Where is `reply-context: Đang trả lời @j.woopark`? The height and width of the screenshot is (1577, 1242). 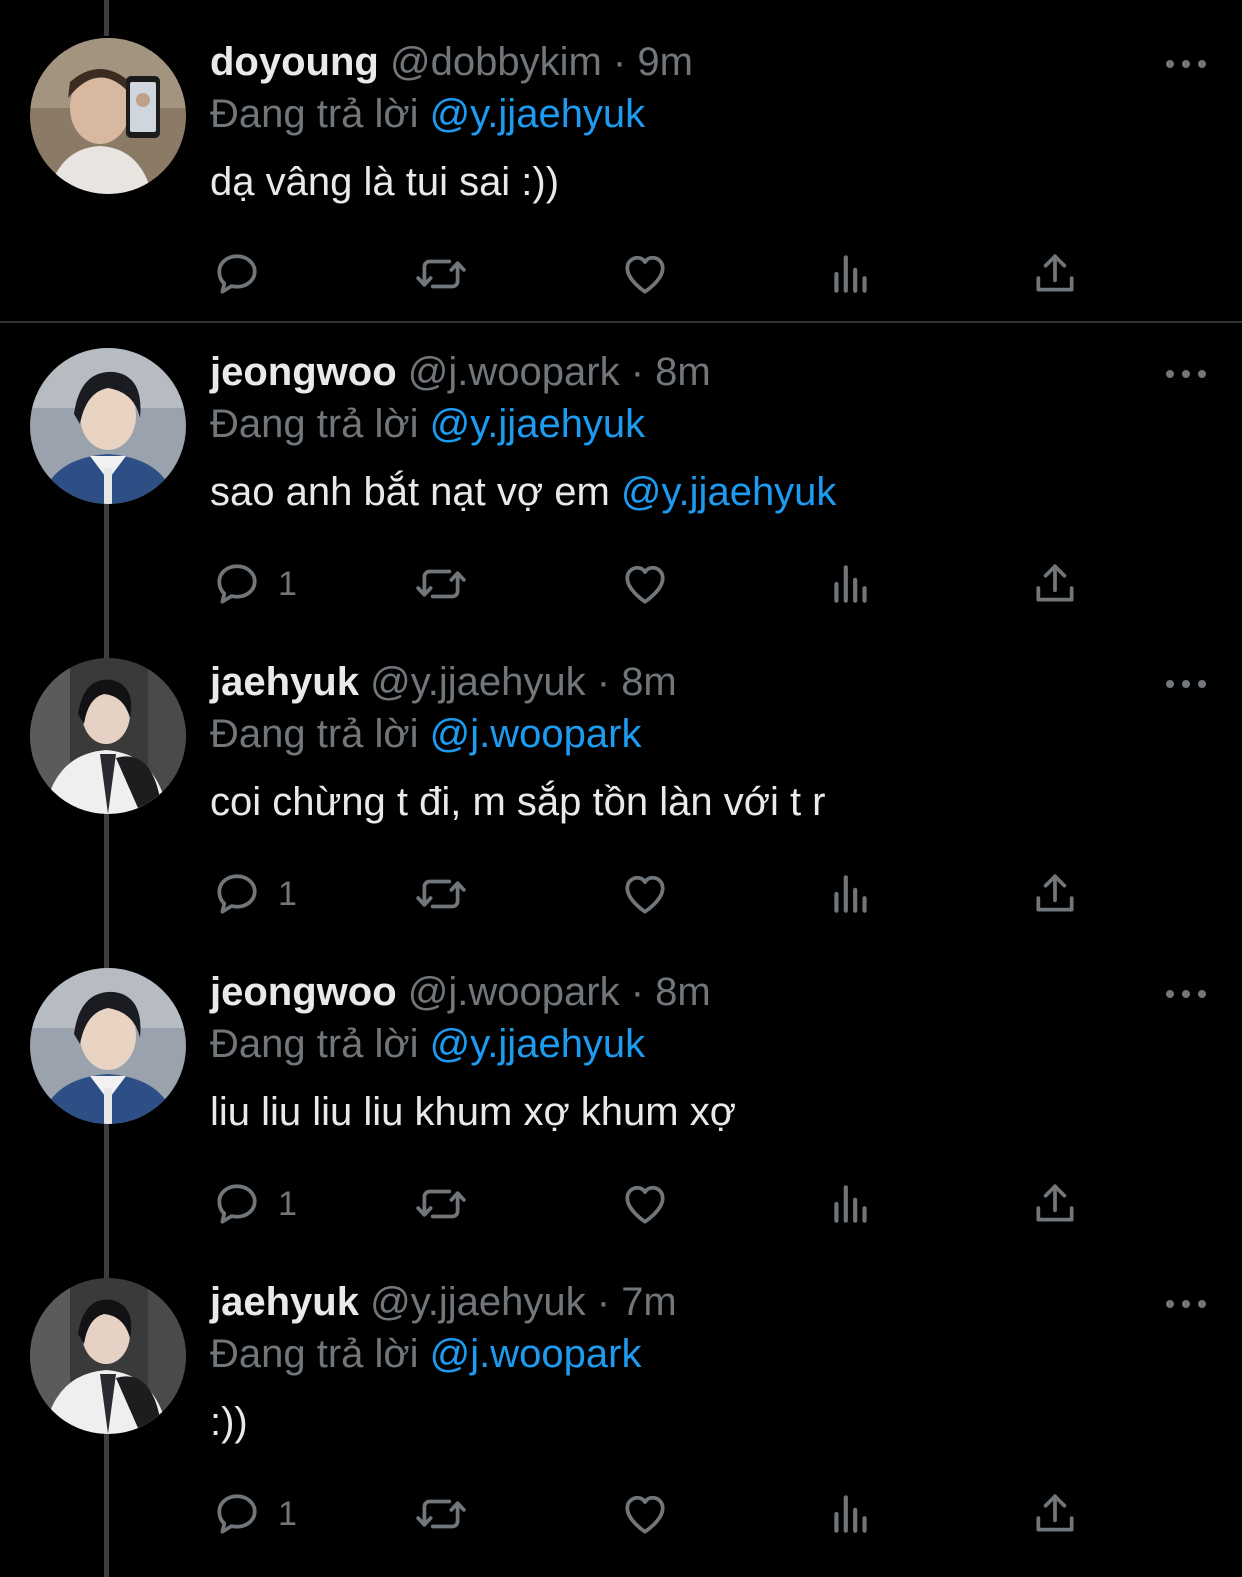
reply-context: Đang trả lời @j.woopark is located at coordinates (696, 734).